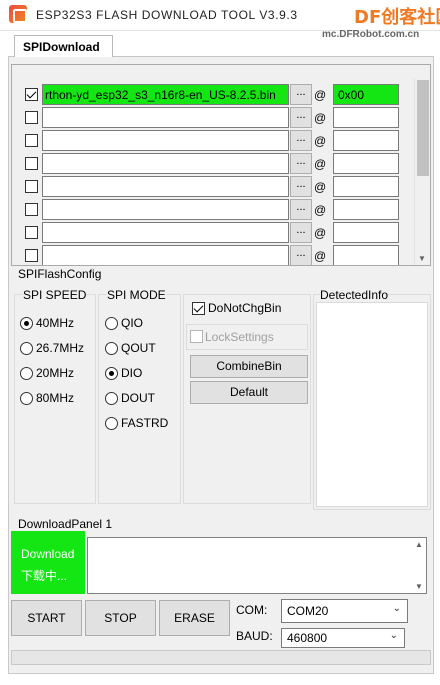 The width and height of the screenshot is (440, 685). What do you see at coordinates (366, 94) in the screenshot?
I see `address-input: 0x00` at bounding box center [366, 94].